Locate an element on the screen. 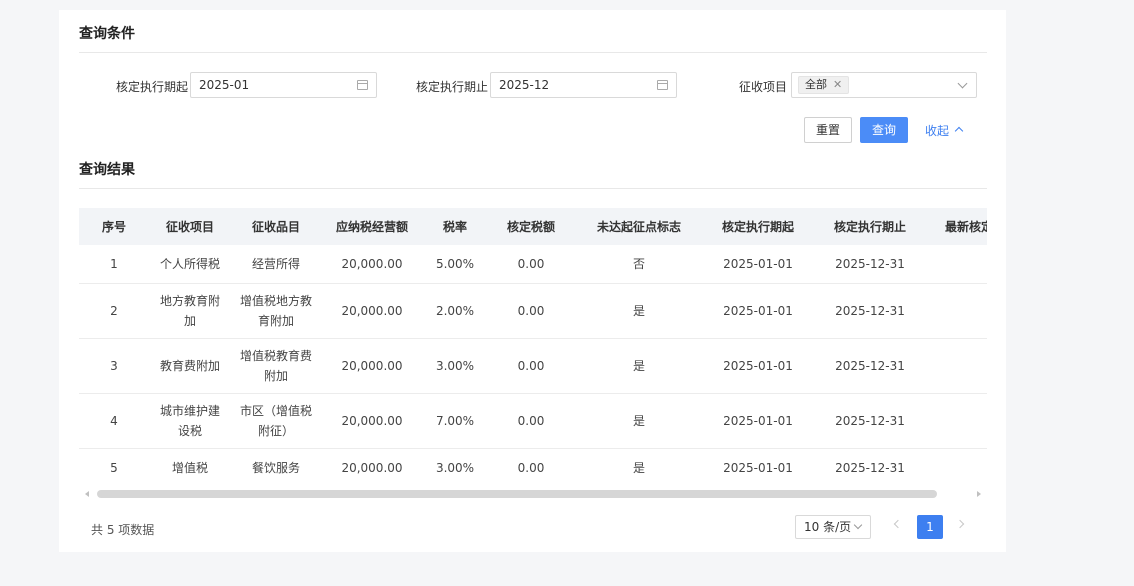  query-divider is located at coordinates (533, 52).